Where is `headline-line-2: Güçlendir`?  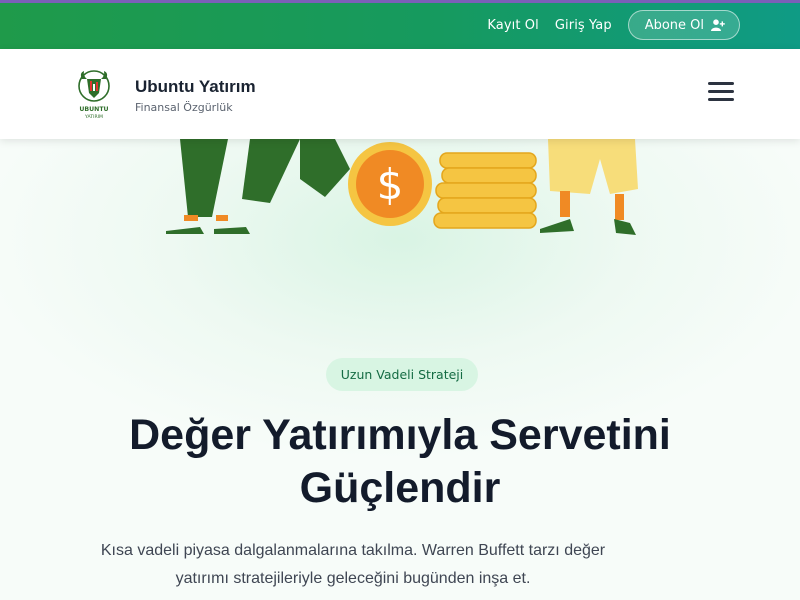 headline-line-2: Güçlendir is located at coordinates (400, 488).